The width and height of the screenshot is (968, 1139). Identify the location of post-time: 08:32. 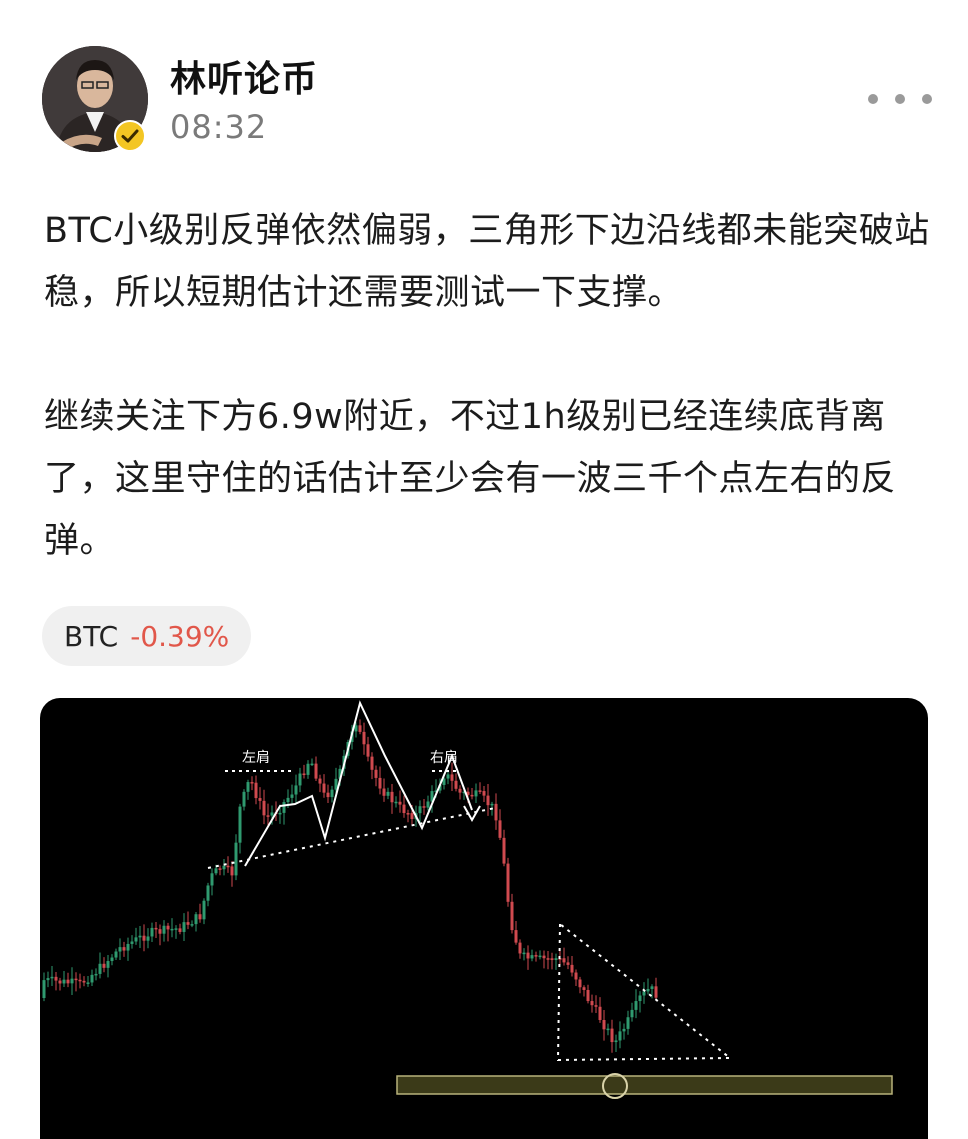
(219, 127).